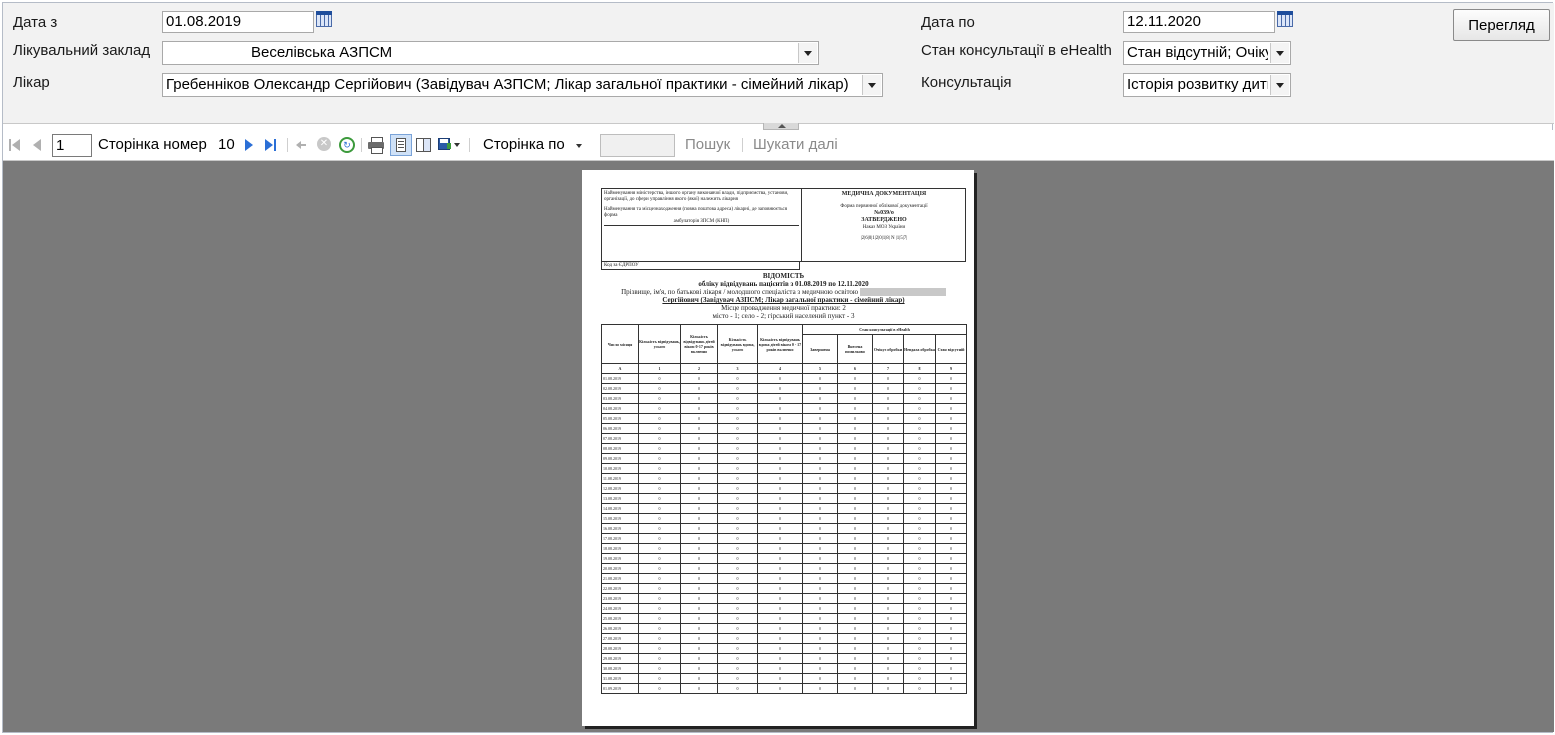 The image size is (1555, 735). I want to click on table-row: 05.08.2019 0 0 0 0 0 0 0 0 0, so click(784, 419).